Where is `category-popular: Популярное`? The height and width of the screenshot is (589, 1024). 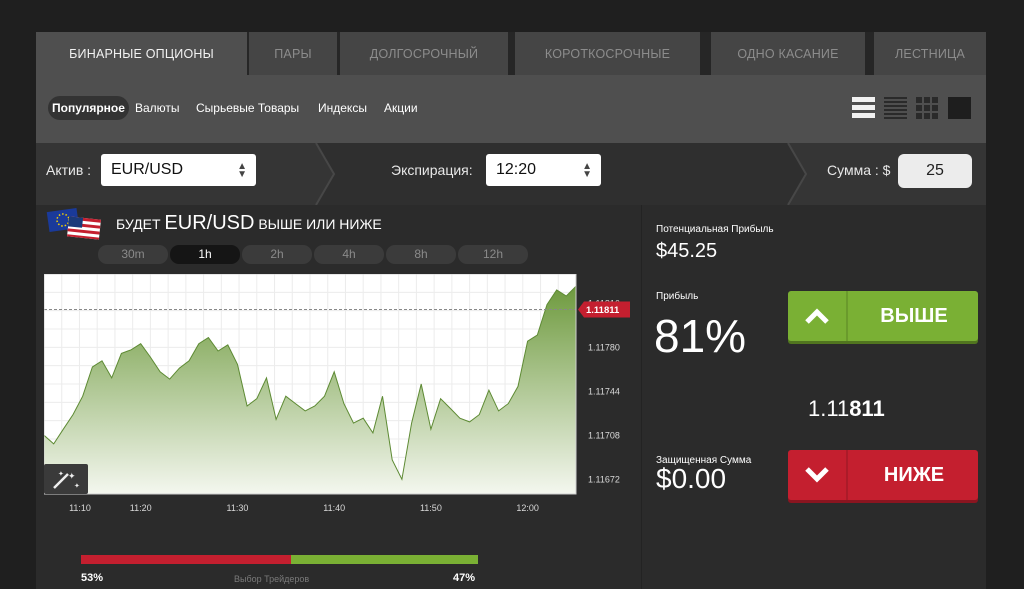 category-popular: Популярное is located at coordinates (88, 108).